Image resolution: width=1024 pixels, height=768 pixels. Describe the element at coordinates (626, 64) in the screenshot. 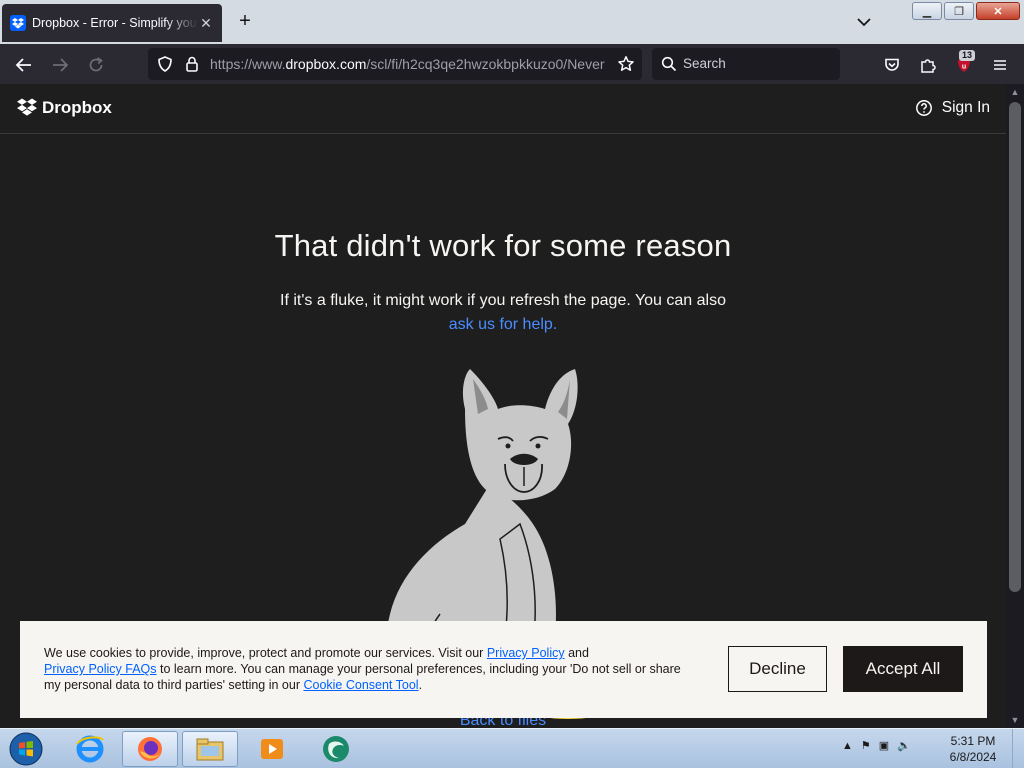

I see `bookmark-star-icon` at that location.